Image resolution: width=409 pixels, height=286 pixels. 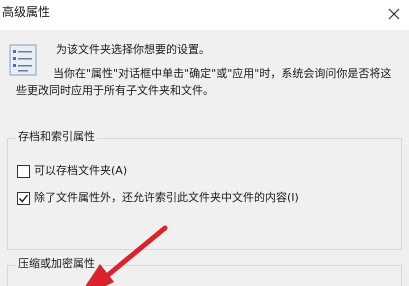 I want to click on checkmark-icon, so click(x=23, y=198).